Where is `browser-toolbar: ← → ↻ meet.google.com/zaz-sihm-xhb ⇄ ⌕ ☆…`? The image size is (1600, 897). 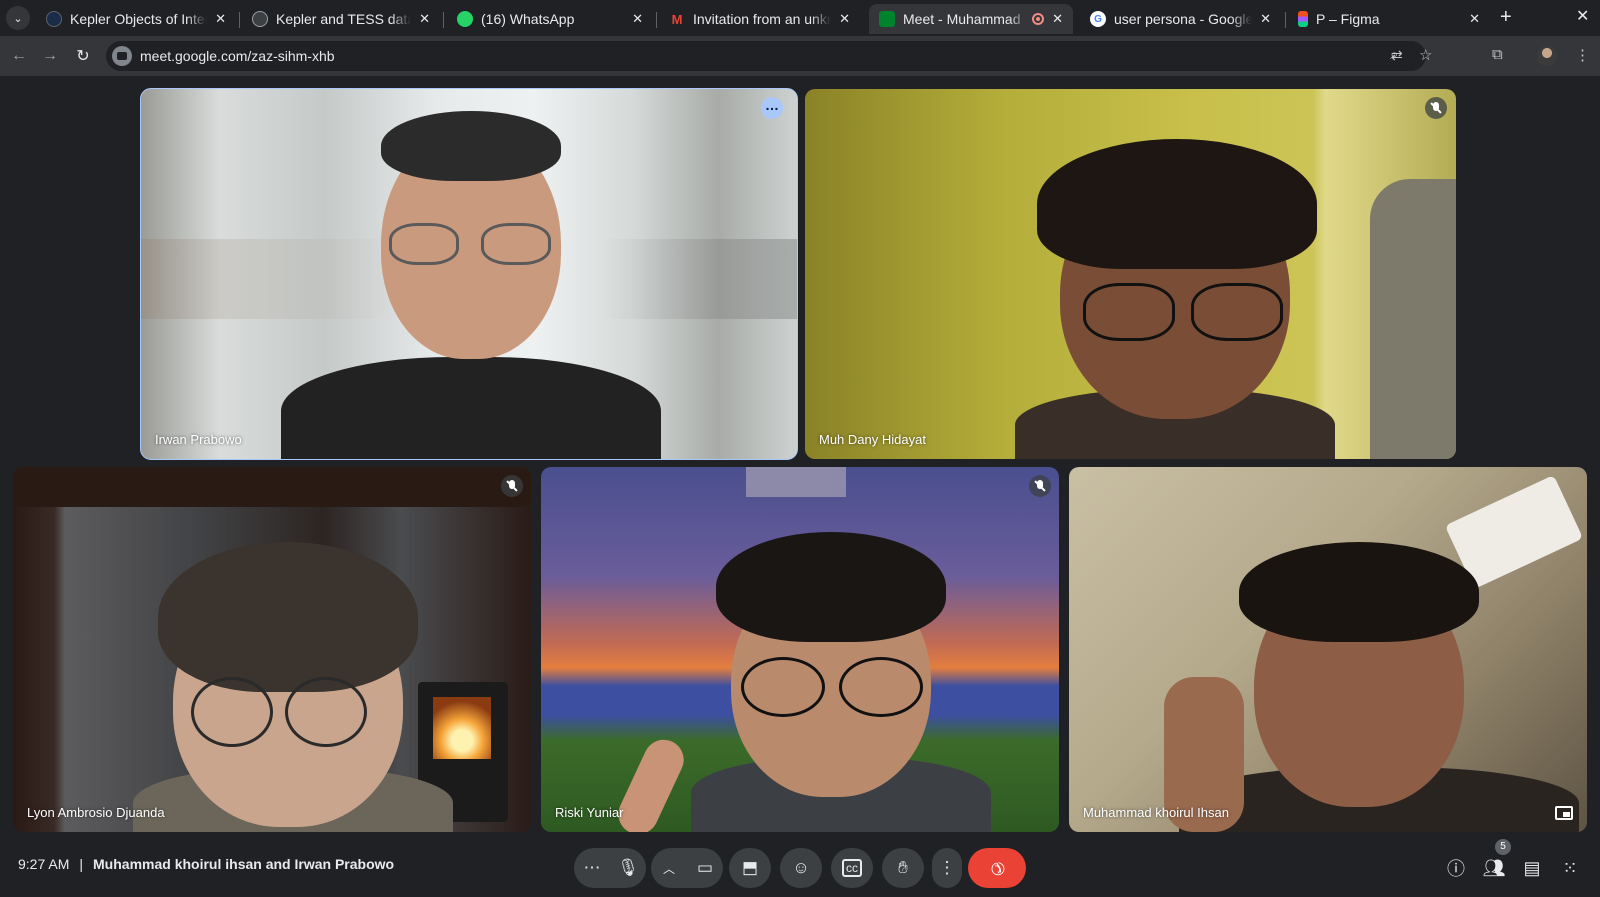
browser-toolbar: ← → ↻ meet.google.com/zaz-sihm-xhb ⇄ ⌕ ☆… is located at coordinates (800, 56).